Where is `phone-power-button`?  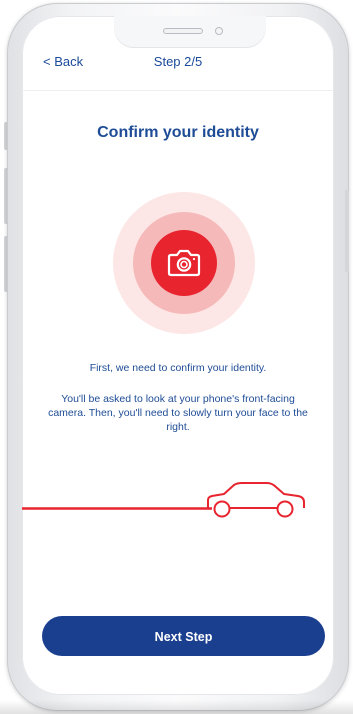 phone-power-button is located at coordinates (347, 231).